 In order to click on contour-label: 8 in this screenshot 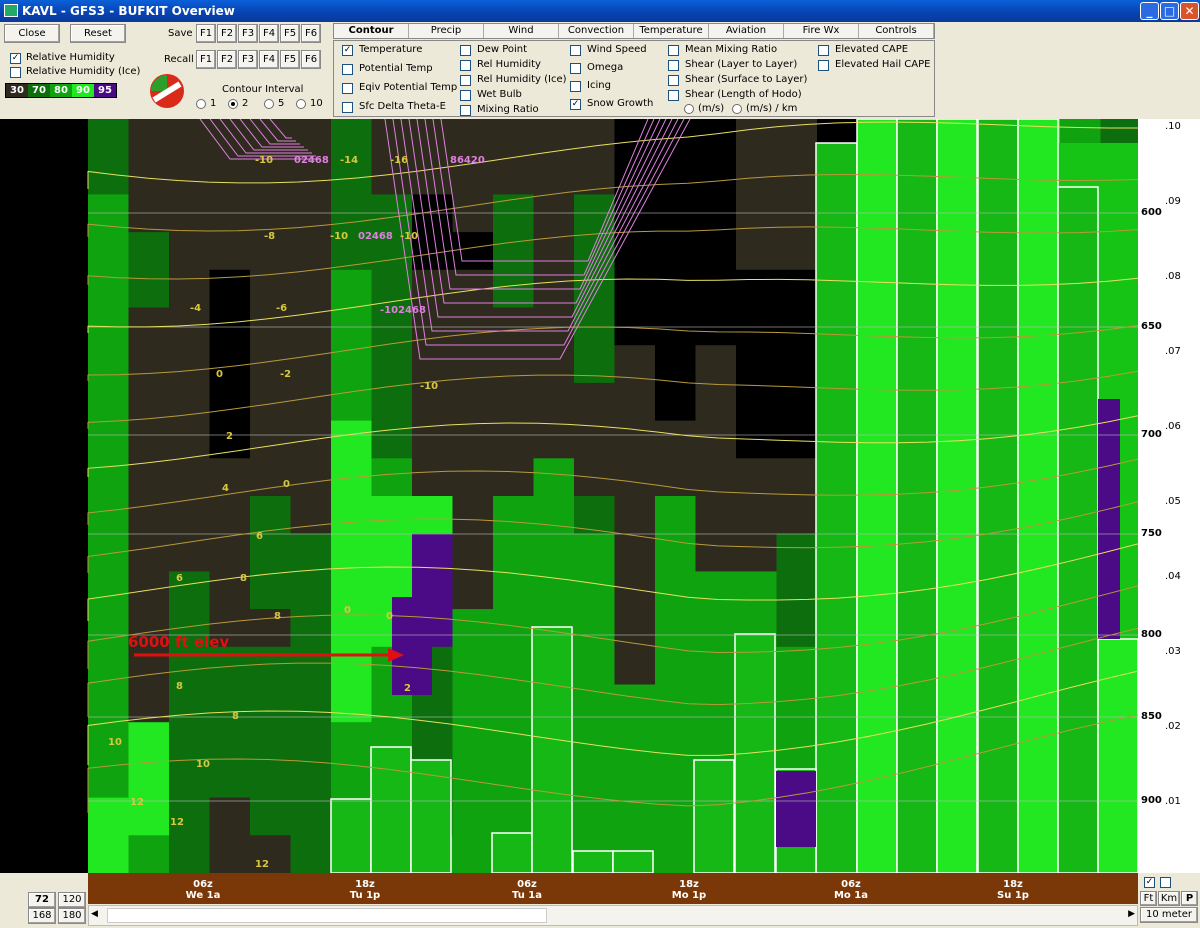, I will do `click(179, 686)`.